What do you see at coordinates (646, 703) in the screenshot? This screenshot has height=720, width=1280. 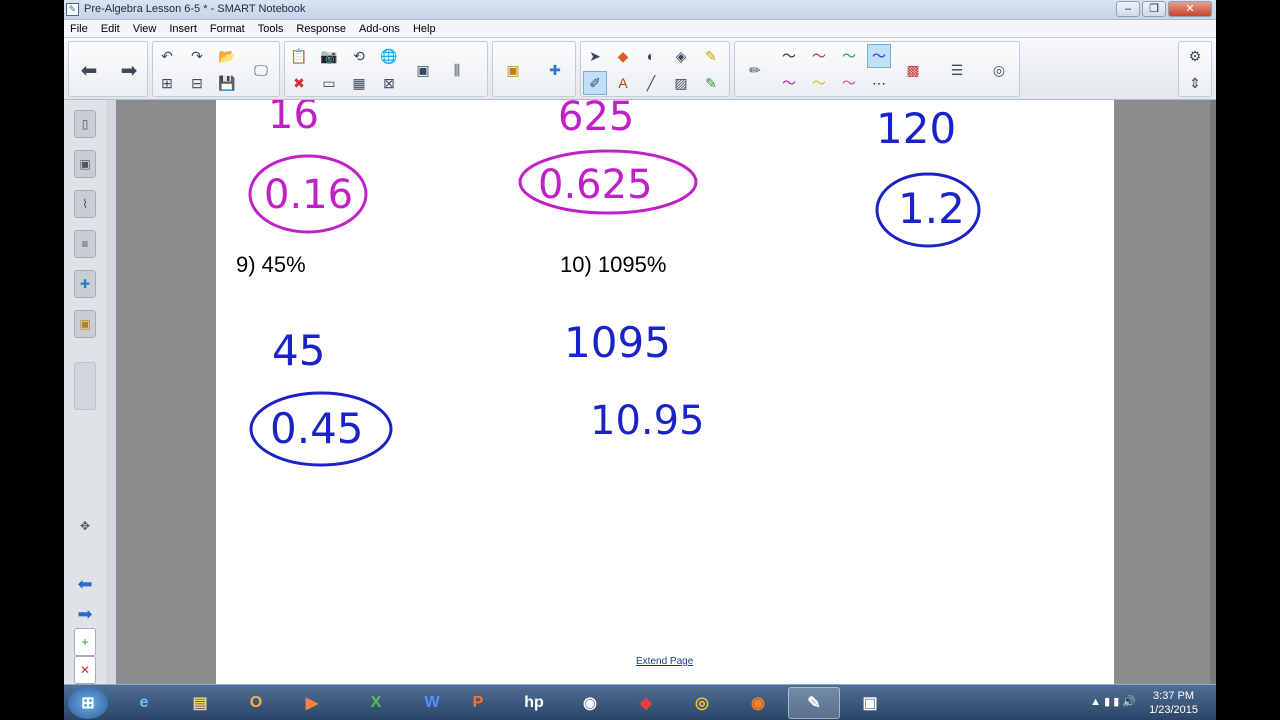 I see `app-red-icon: ◆` at bounding box center [646, 703].